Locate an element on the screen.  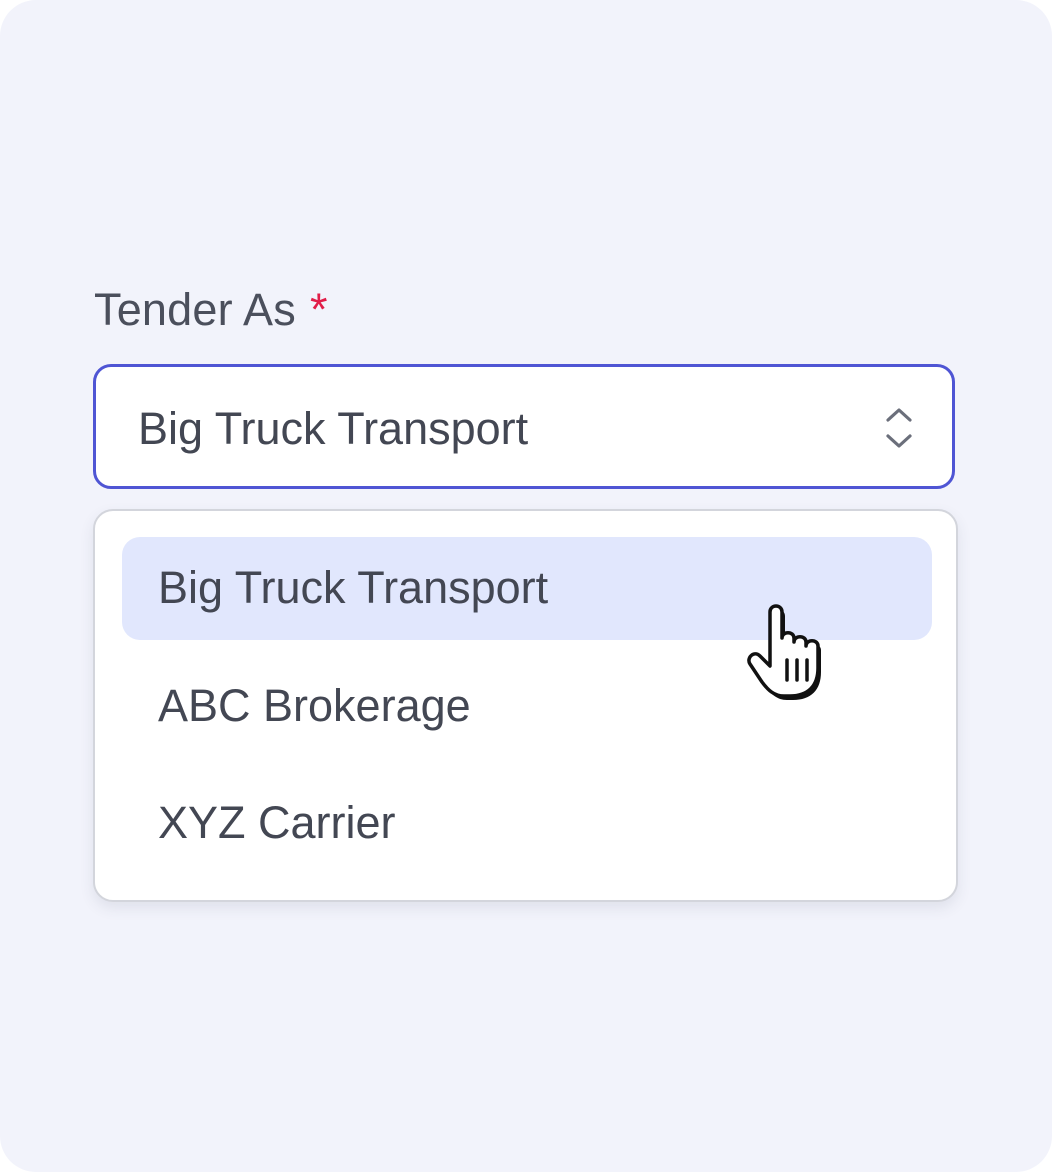
option-abc-brokerage: ABC Brokerage is located at coordinates (527, 706).